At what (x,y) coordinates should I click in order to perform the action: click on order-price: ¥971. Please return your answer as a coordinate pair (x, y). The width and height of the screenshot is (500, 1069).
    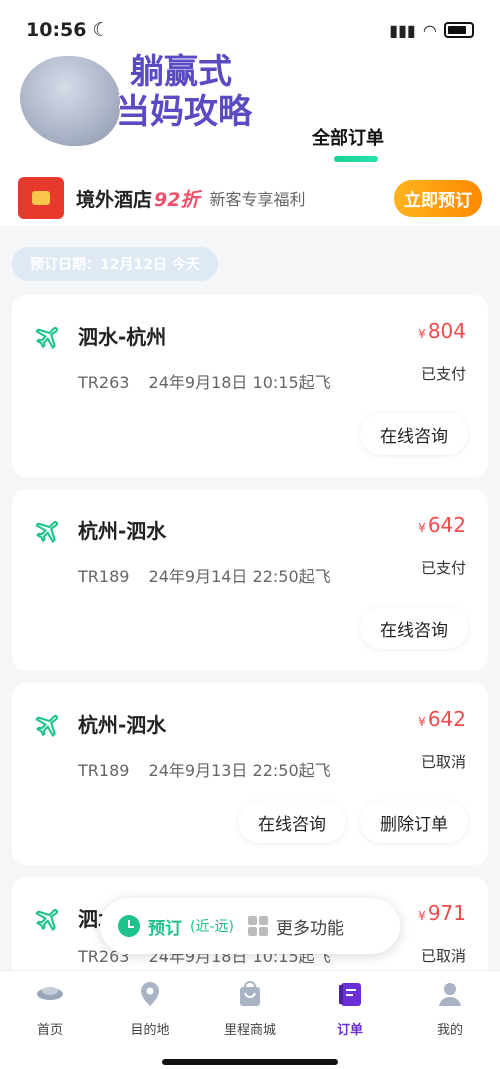
    Looking at the image, I should click on (442, 913).